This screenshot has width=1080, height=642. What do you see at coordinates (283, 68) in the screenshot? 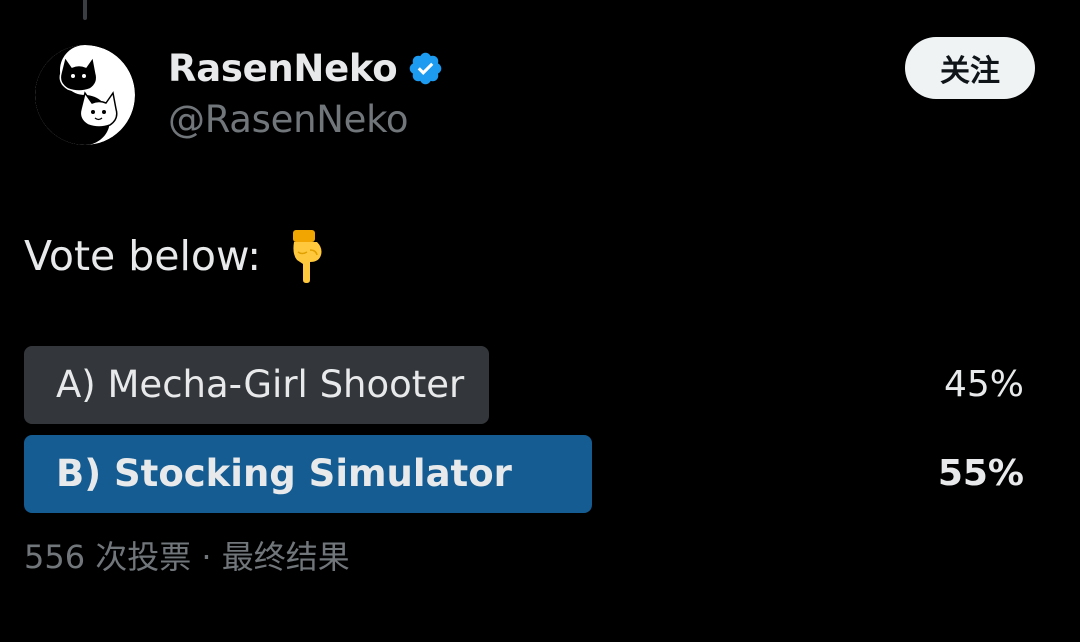
I see `author-display-name: RasenNeko` at bounding box center [283, 68].